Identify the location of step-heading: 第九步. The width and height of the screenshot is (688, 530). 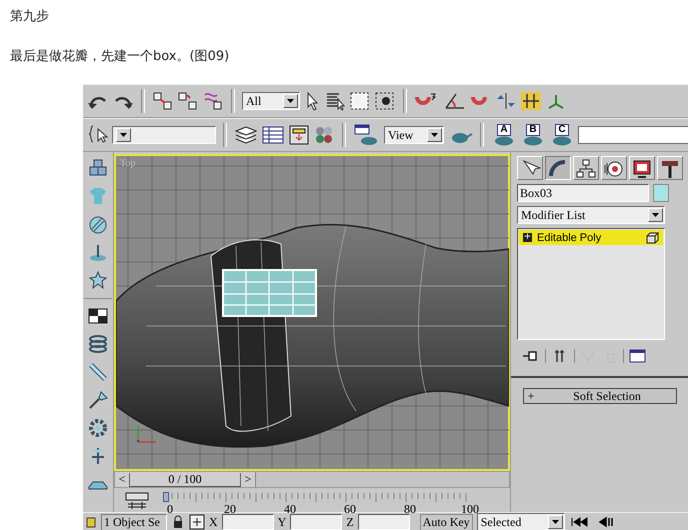
(30, 17).